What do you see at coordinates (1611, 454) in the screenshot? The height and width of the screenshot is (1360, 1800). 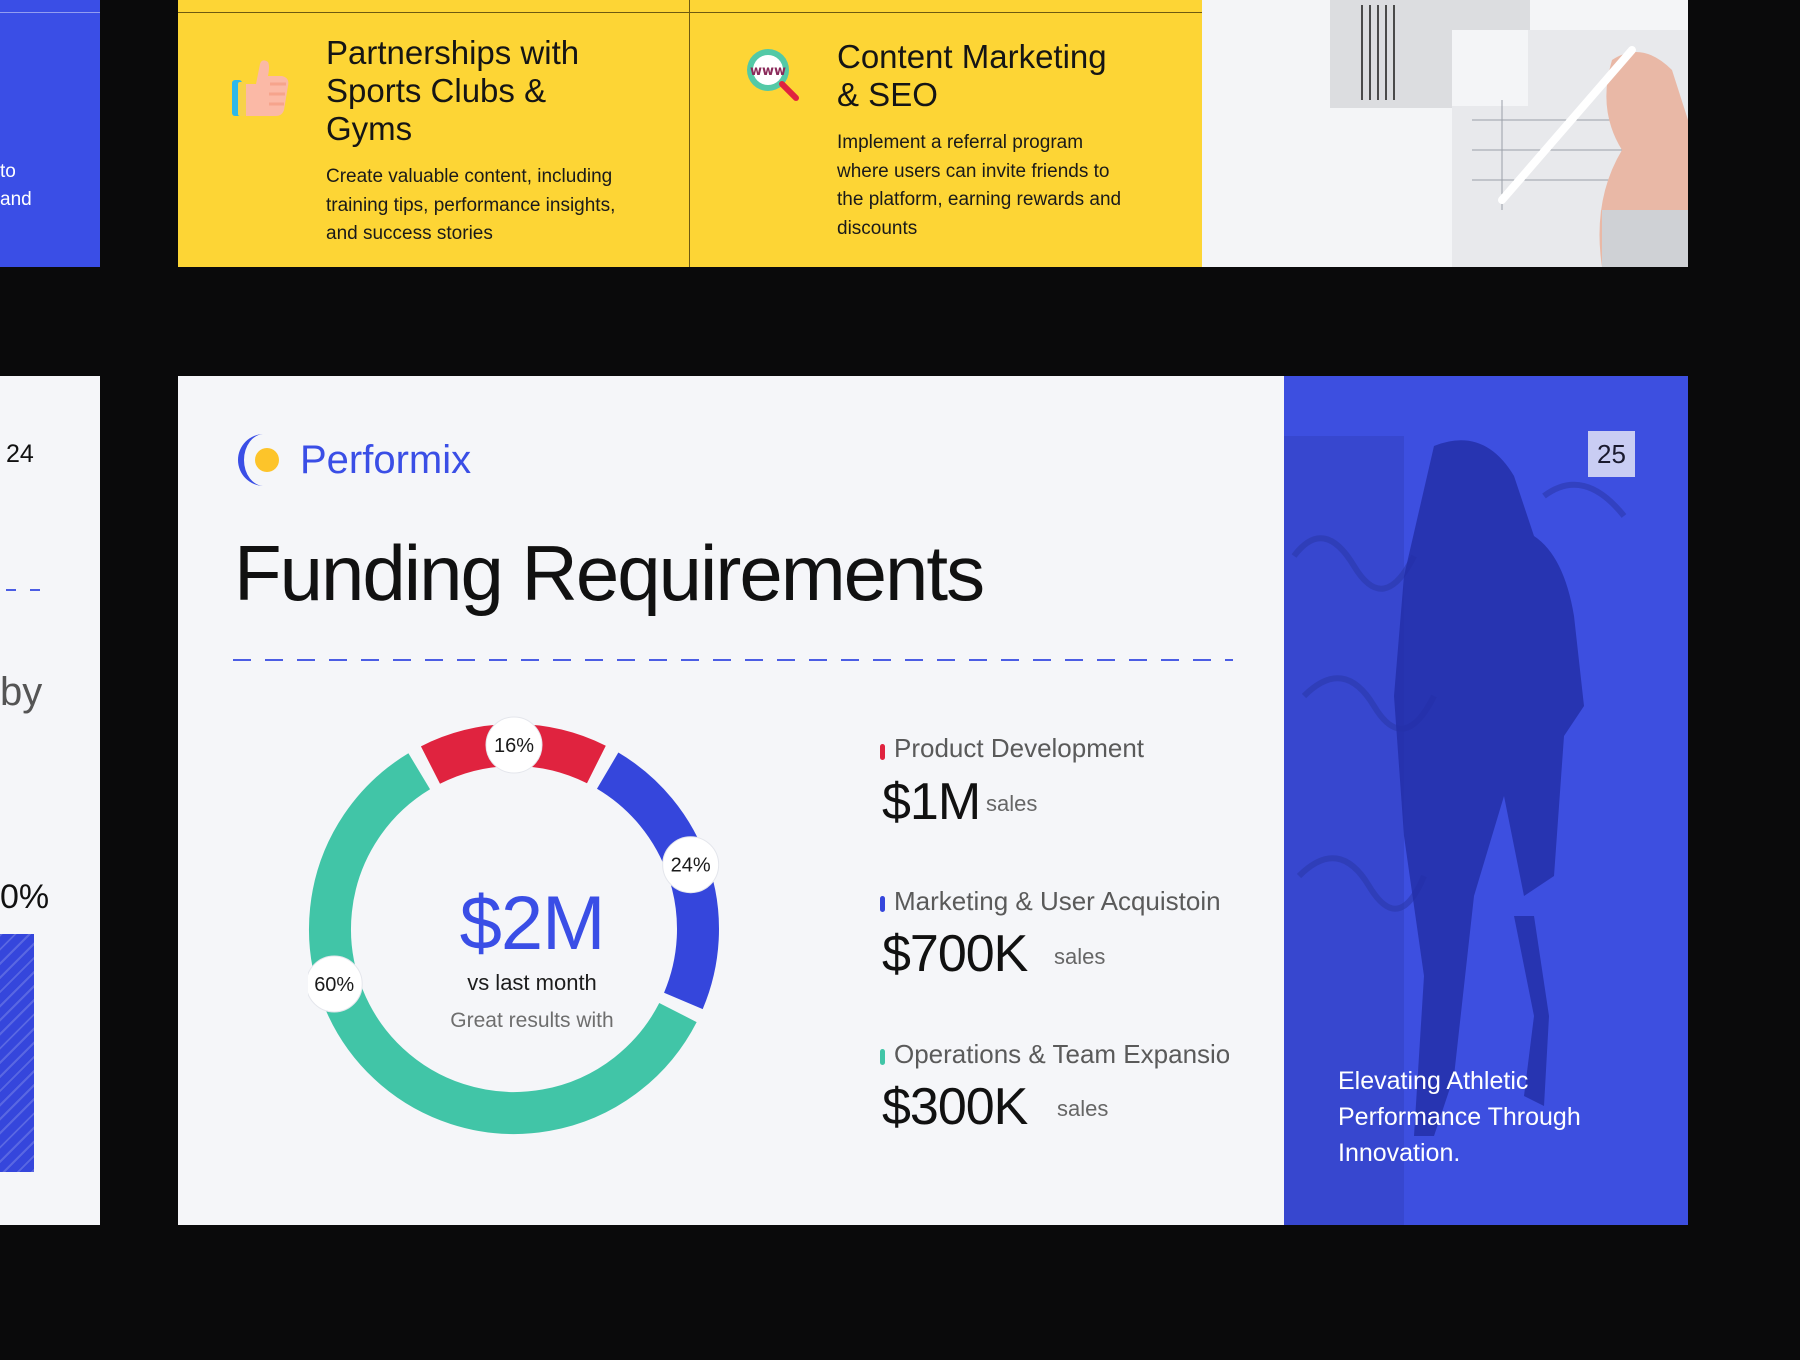 I see `slide-number: 25` at bounding box center [1611, 454].